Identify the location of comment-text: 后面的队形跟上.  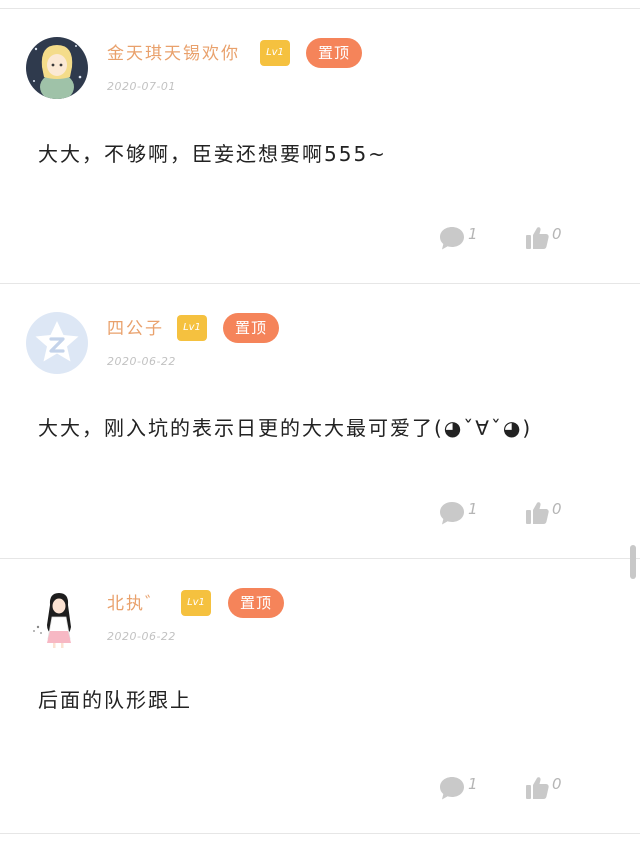
(115, 700).